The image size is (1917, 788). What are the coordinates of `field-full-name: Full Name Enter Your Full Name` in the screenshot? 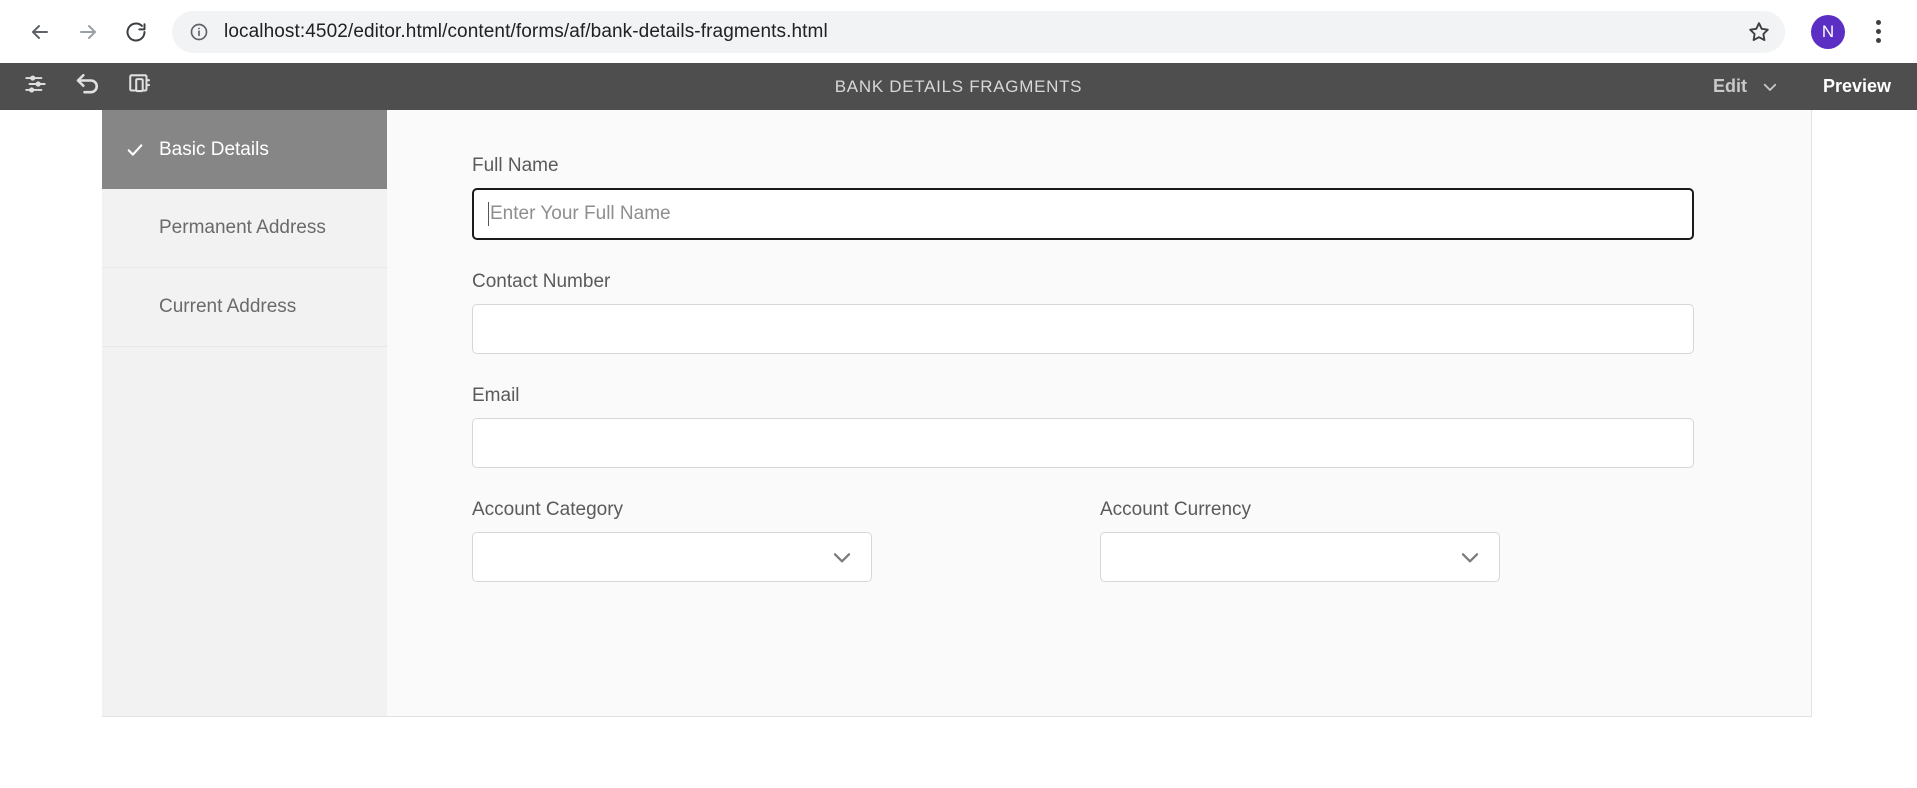 It's located at (1141, 197).